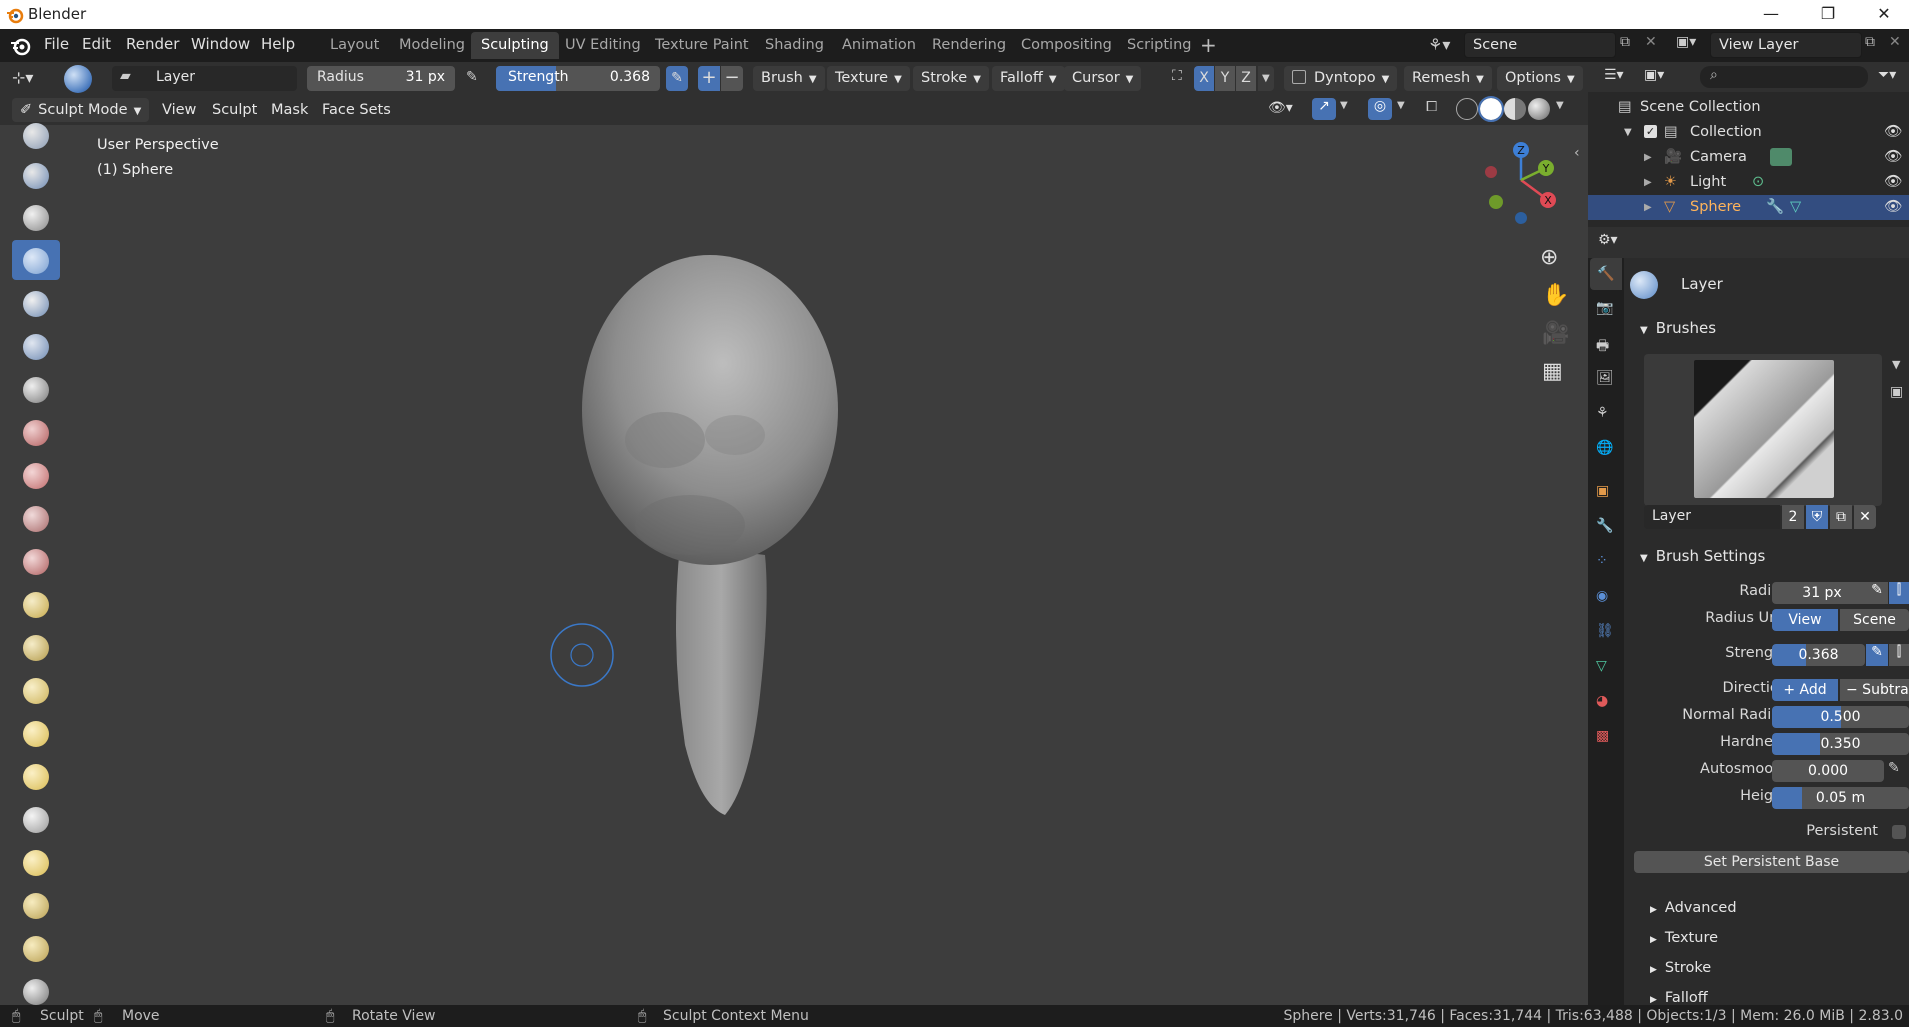  I want to click on strength-pressure-icon: ✎, so click(677, 78).